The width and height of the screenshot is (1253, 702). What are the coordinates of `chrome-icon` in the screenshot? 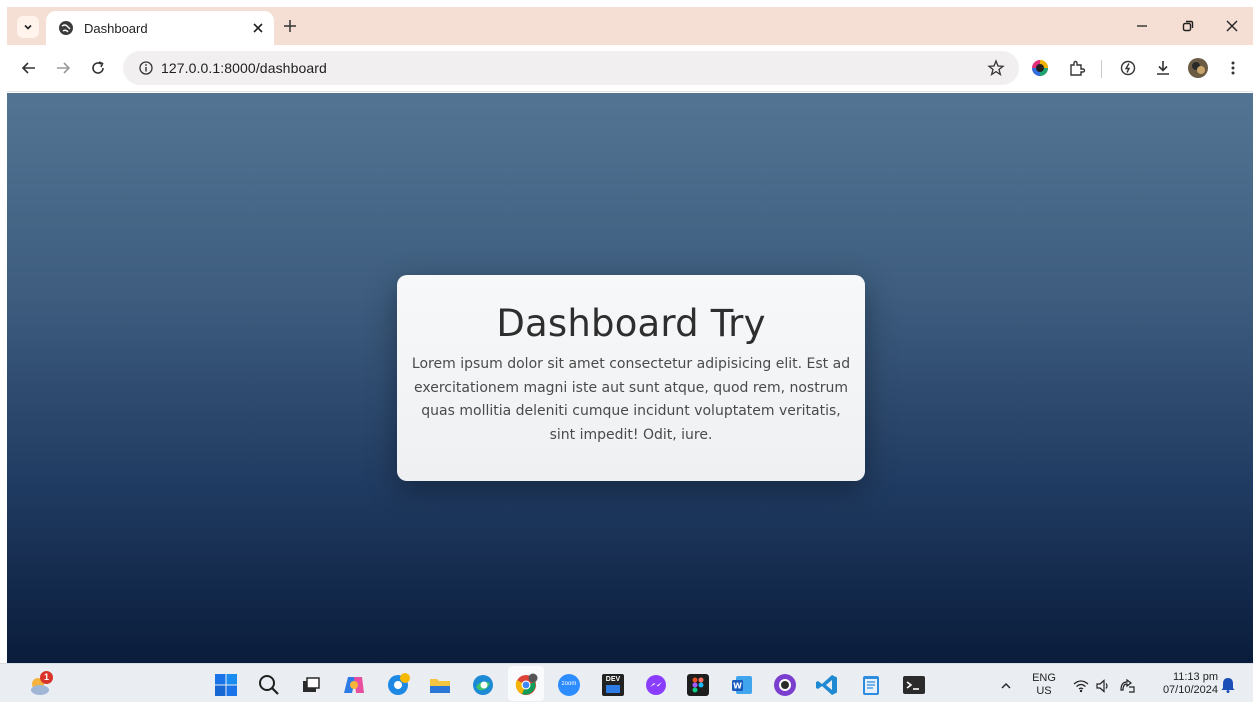 It's located at (526, 684).